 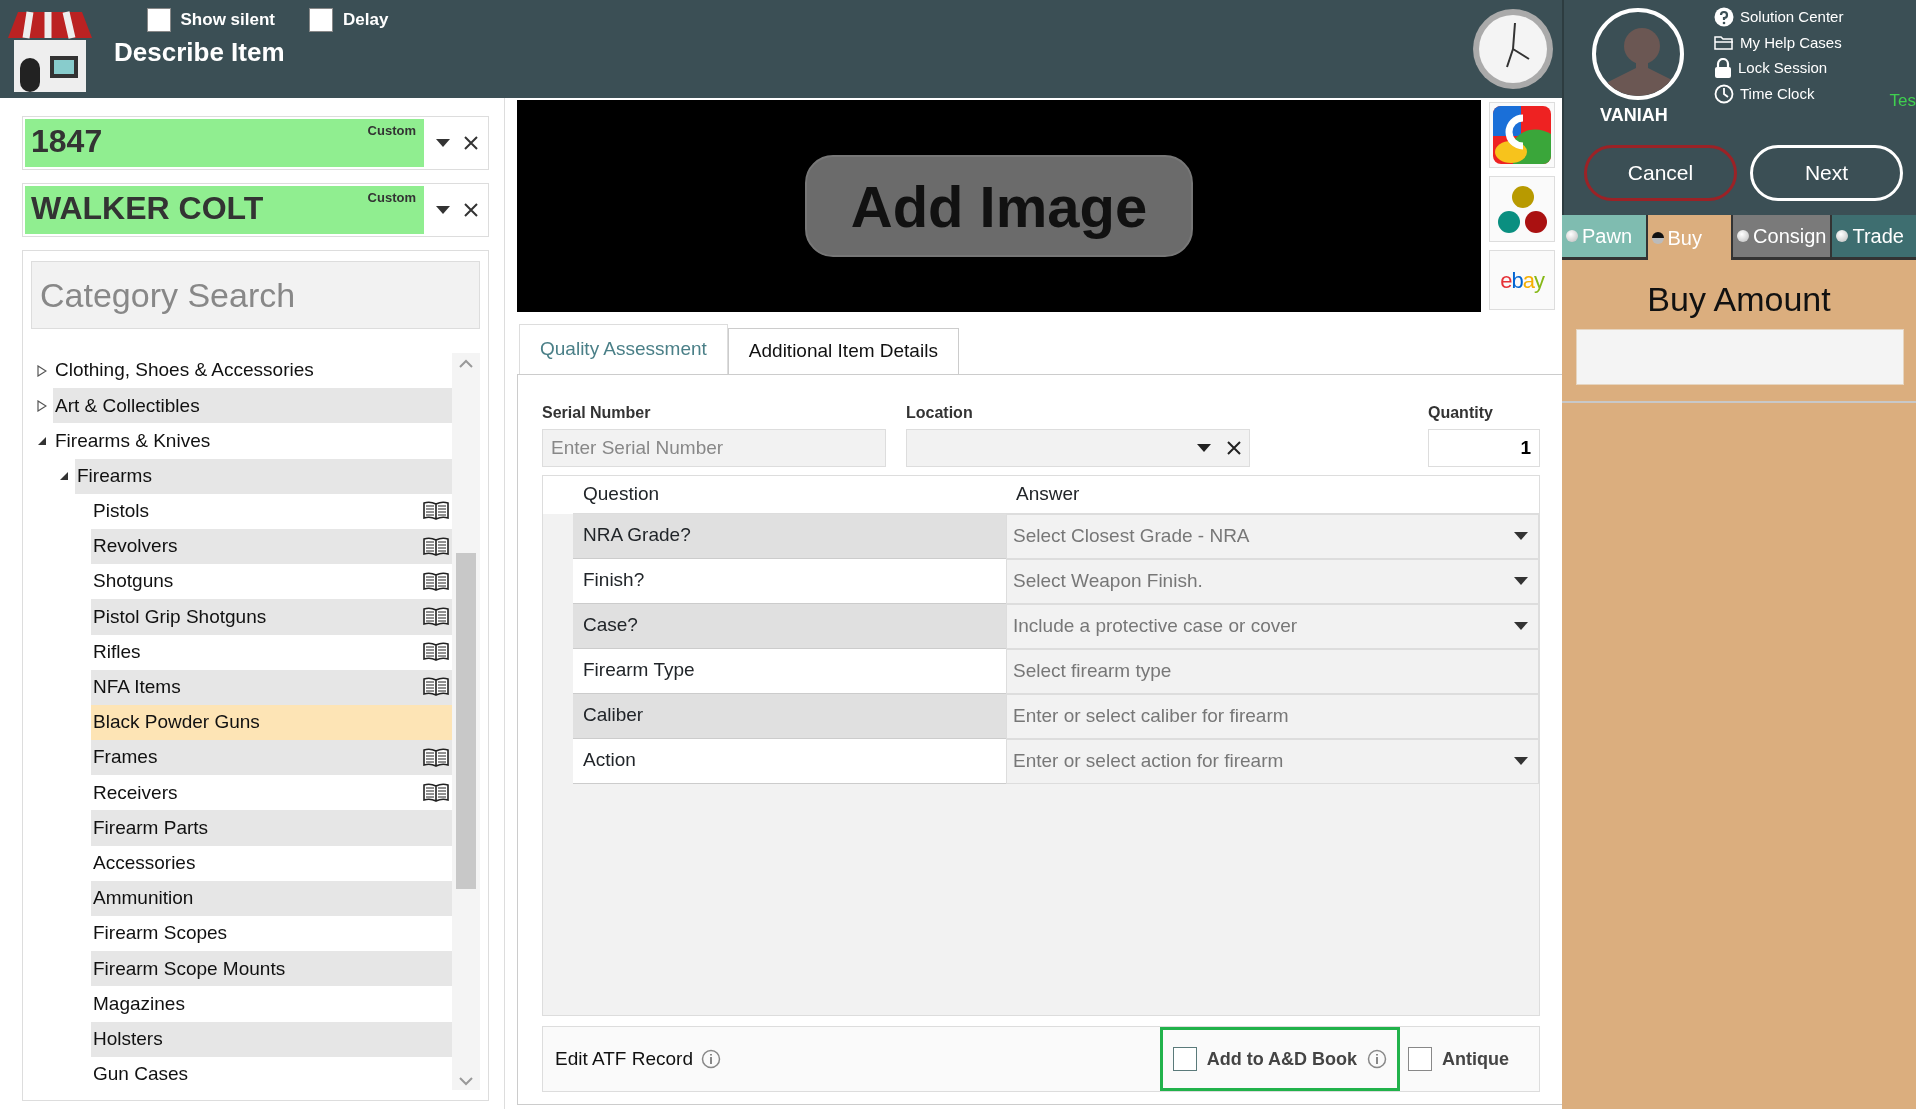 I want to click on tab: Quality Assessment, so click(x=623, y=349).